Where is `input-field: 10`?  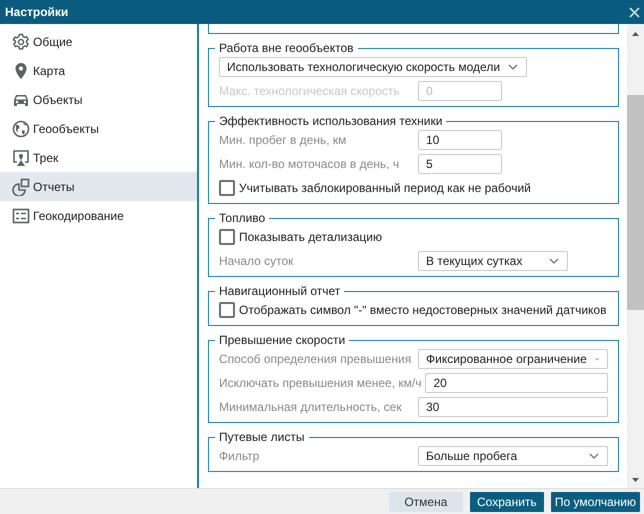
input-field: 10 is located at coordinates (460, 140).